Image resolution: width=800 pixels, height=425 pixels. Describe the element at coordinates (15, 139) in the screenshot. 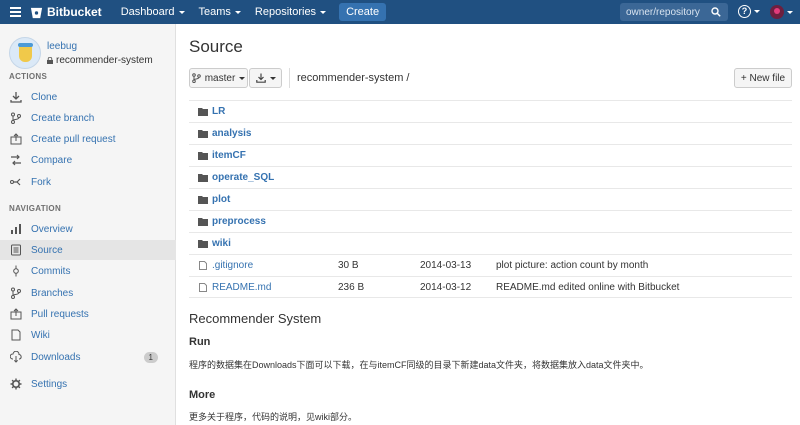

I see `pull-request-icon` at that location.